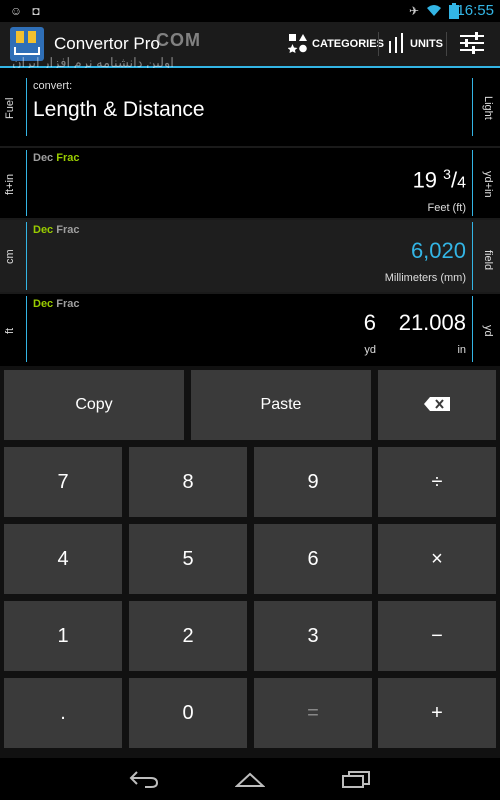 Image resolution: width=500 pixels, height=800 pixels. What do you see at coordinates (250, 183) in the screenshot?
I see `unit-row-feet: ft+in Dec Frac 19 3/4 Feet (ft) yd+in` at bounding box center [250, 183].